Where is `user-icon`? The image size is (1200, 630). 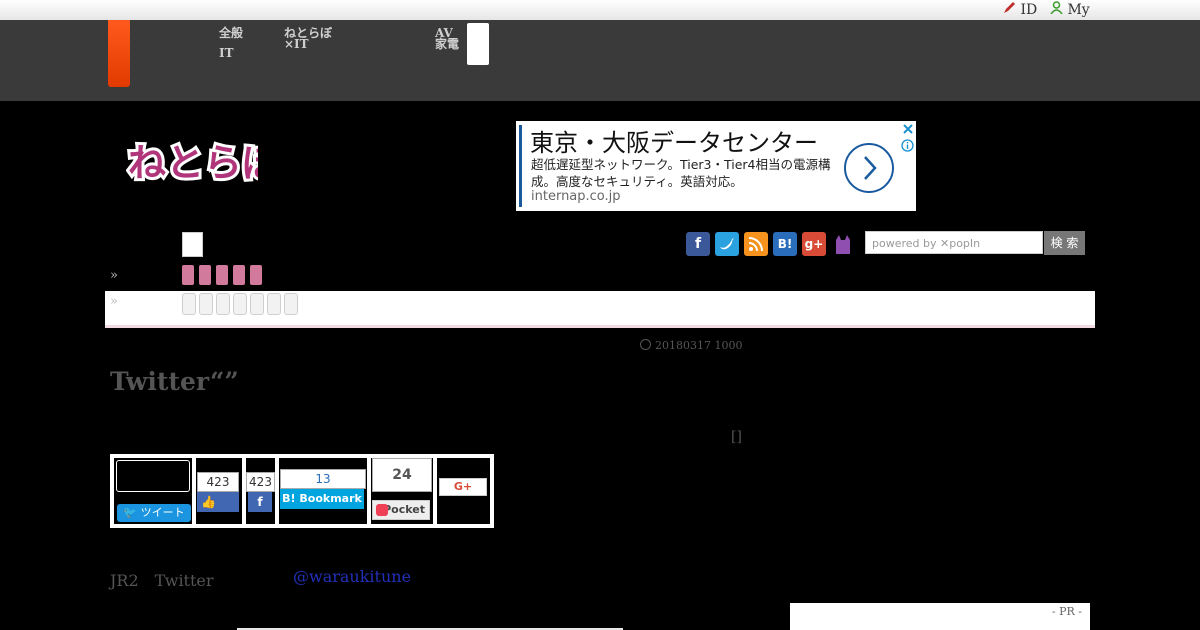
user-icon is located at coordinates (1056, 7).